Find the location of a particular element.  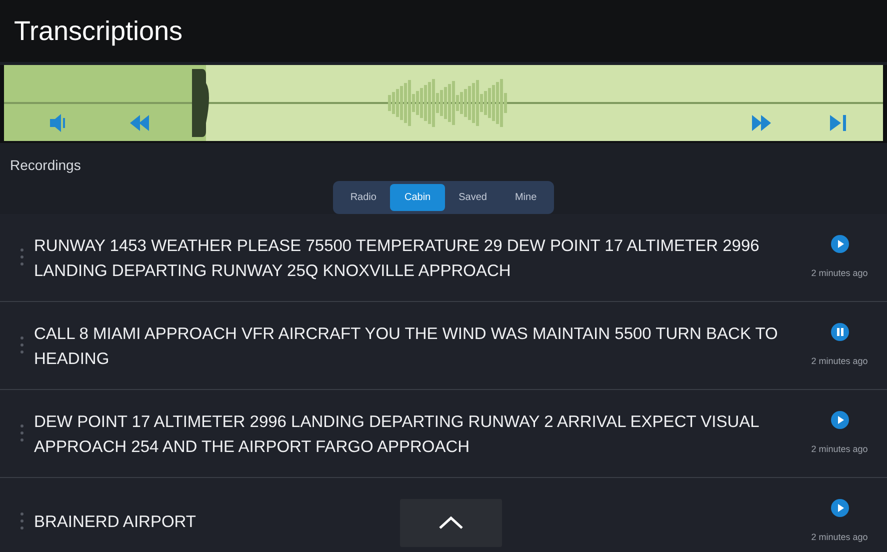

segment-tab: Radio is located at coordinates (363, 197).